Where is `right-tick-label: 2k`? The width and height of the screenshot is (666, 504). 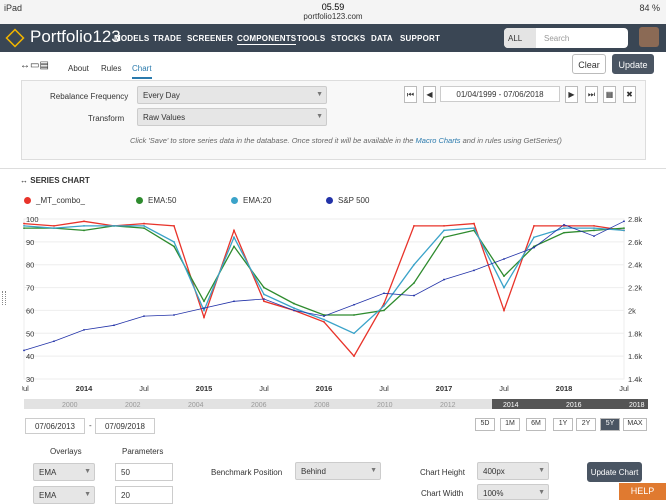 right-tick-label: 2k is located at coordinates (632, 310).